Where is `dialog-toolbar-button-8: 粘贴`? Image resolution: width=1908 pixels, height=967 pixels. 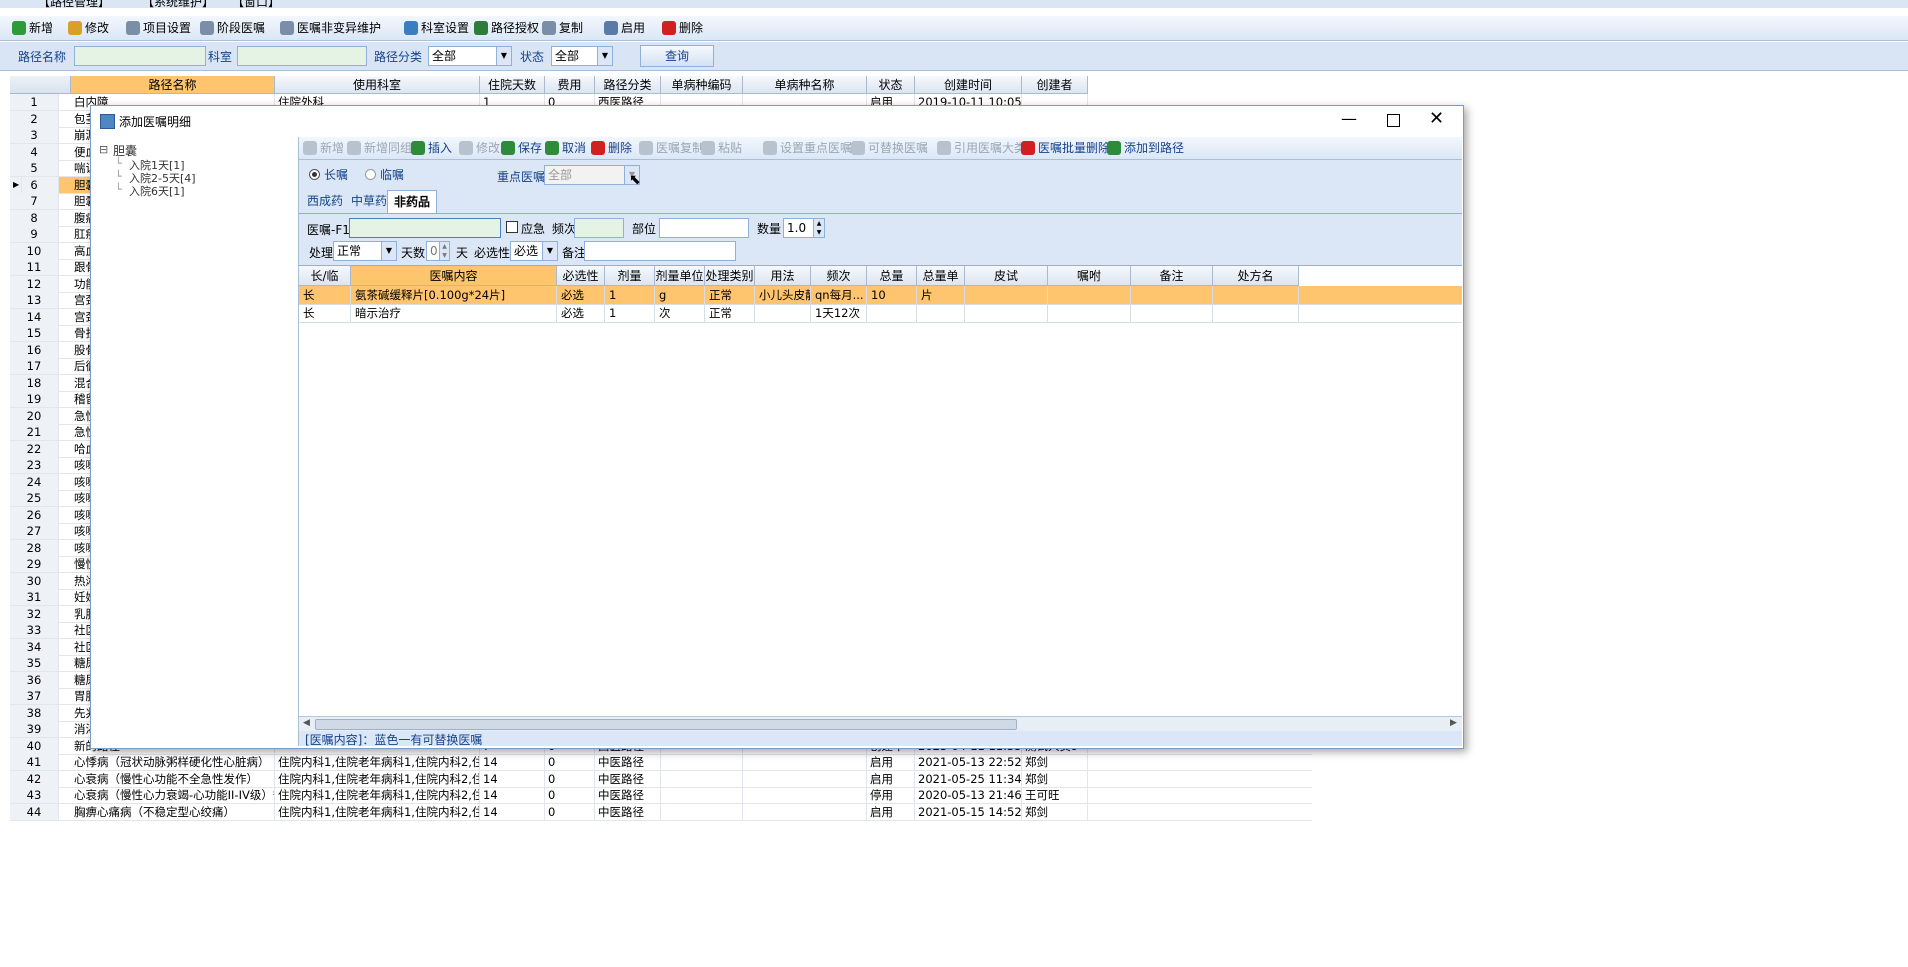 dialog-toolbar-button-8: 粘贴 is located at coordinates (721, 148).